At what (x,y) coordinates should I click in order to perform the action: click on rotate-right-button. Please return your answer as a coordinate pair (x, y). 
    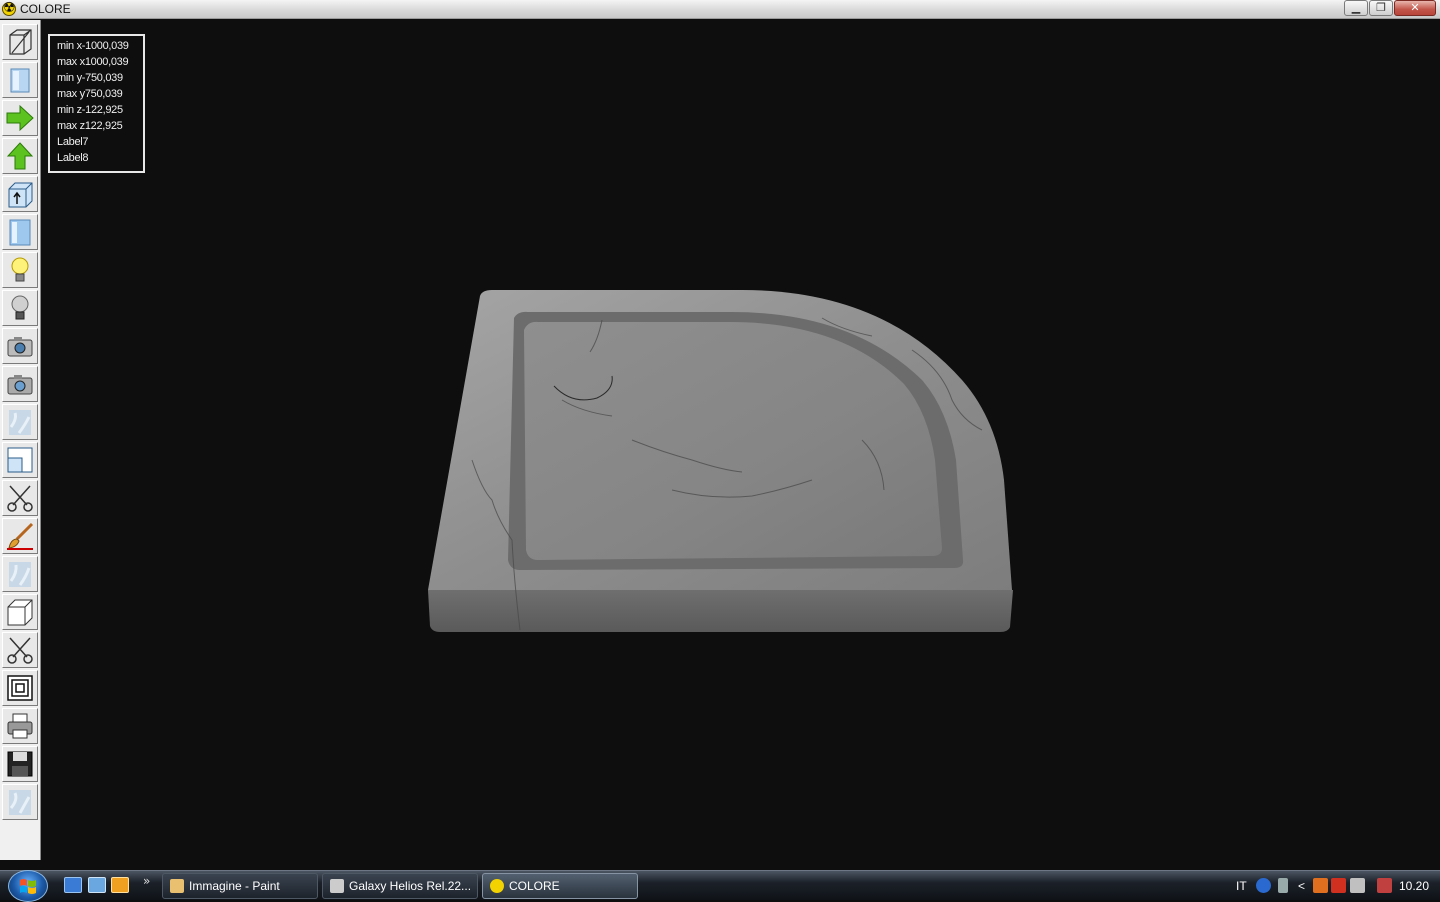
    Looking at the image, I should click on (20, 118).